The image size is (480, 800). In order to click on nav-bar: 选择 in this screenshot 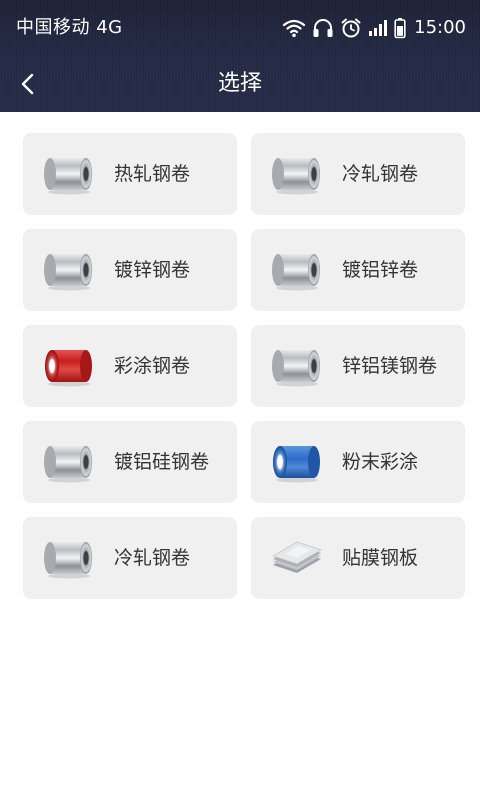, I will do `click(240, 84)`.